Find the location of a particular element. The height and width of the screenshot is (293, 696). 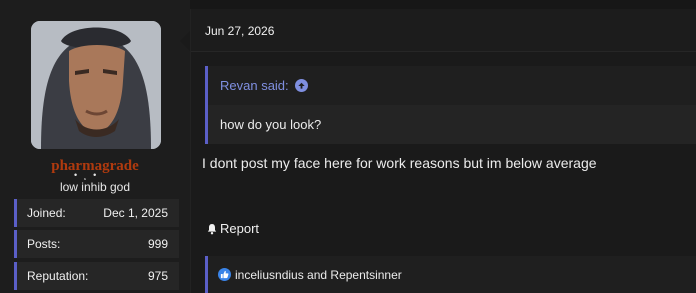

stat-posts: Posts: 999 is located at coordinates (96, 244).